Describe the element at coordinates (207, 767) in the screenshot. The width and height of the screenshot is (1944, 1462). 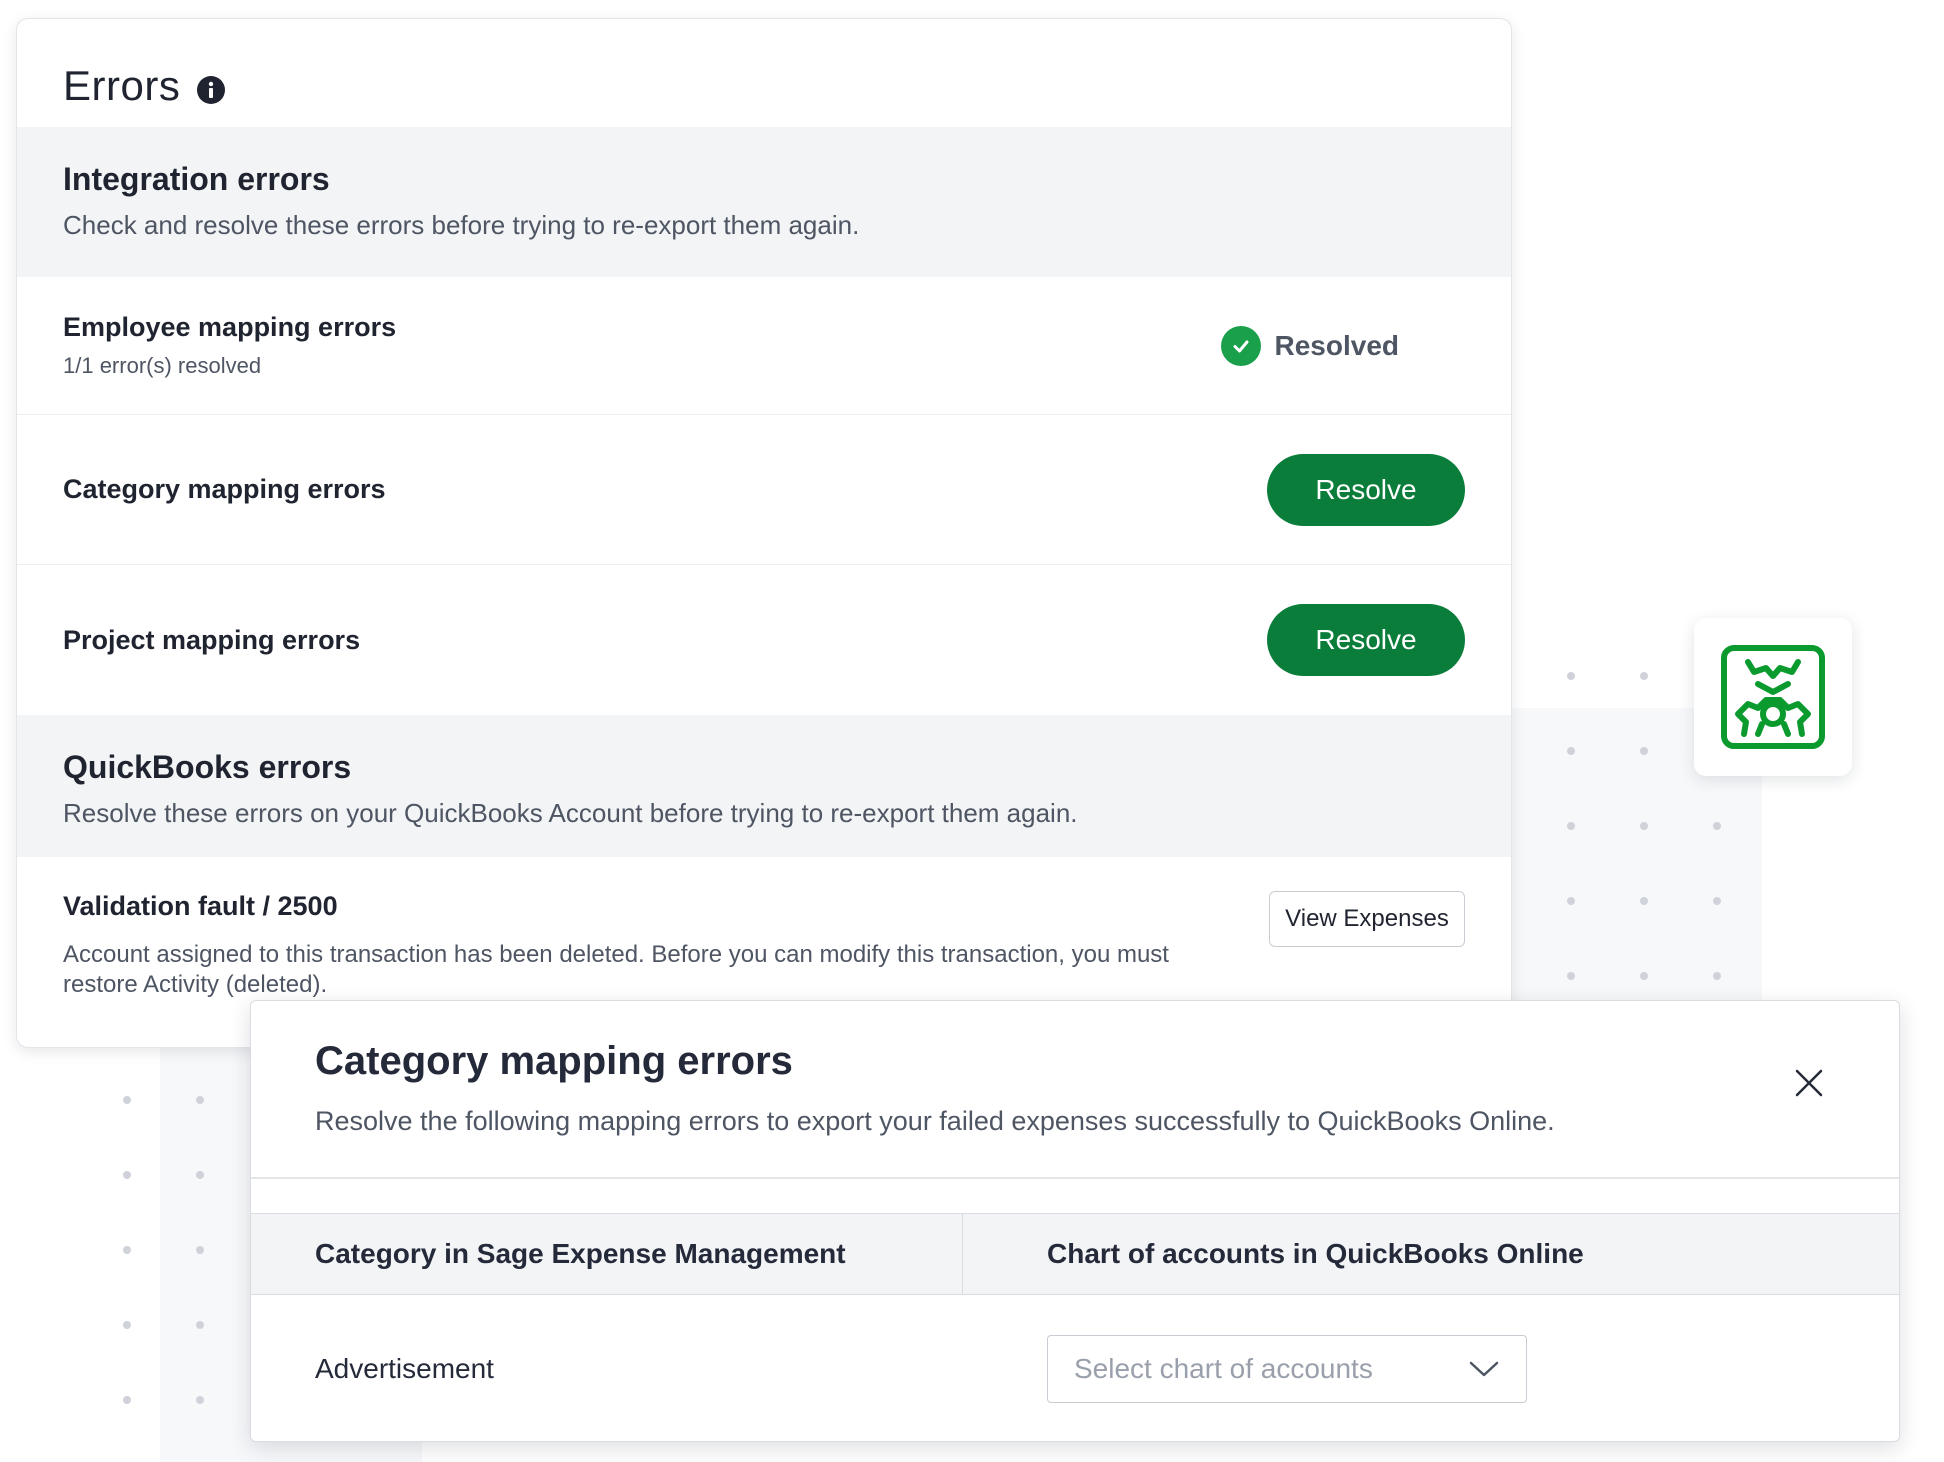
I see `section-title: QuickBooks errors` at that location.